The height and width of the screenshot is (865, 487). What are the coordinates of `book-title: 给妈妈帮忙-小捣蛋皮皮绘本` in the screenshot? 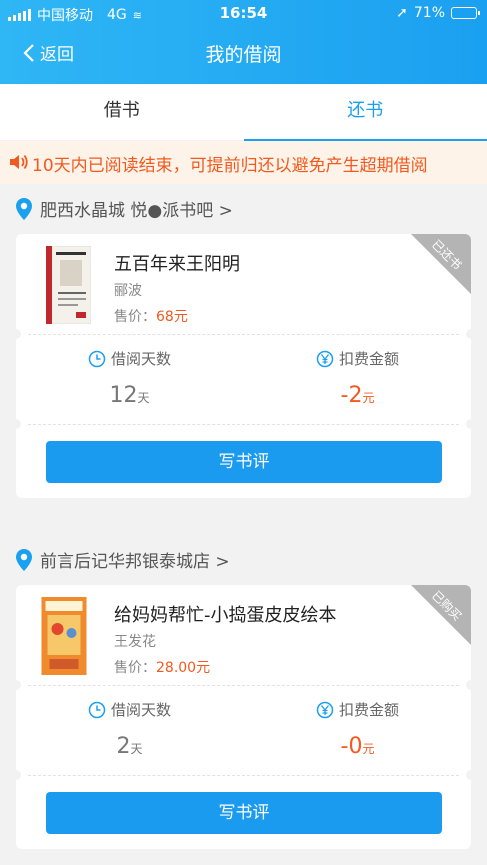 It's located at (225, 615).